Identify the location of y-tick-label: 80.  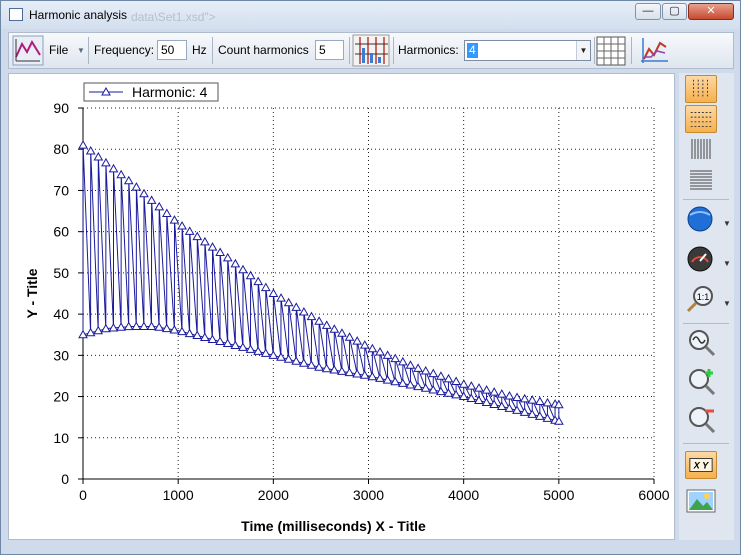
(61, 149).